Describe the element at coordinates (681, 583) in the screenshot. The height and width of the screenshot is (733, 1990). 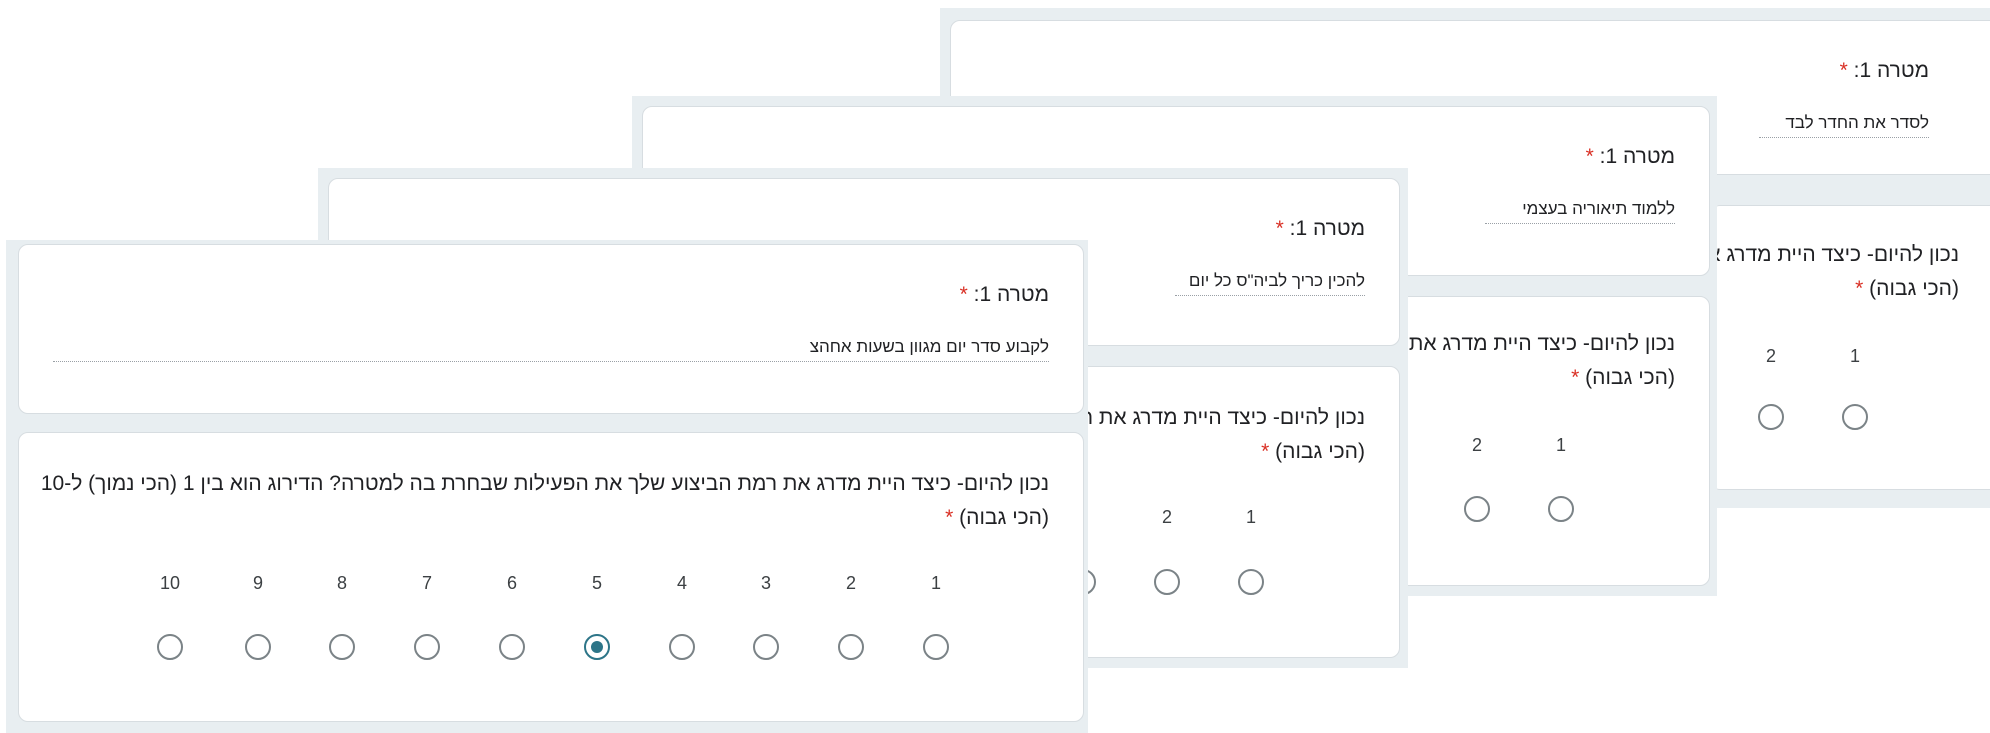
I see `scale-label: 4` at that location.